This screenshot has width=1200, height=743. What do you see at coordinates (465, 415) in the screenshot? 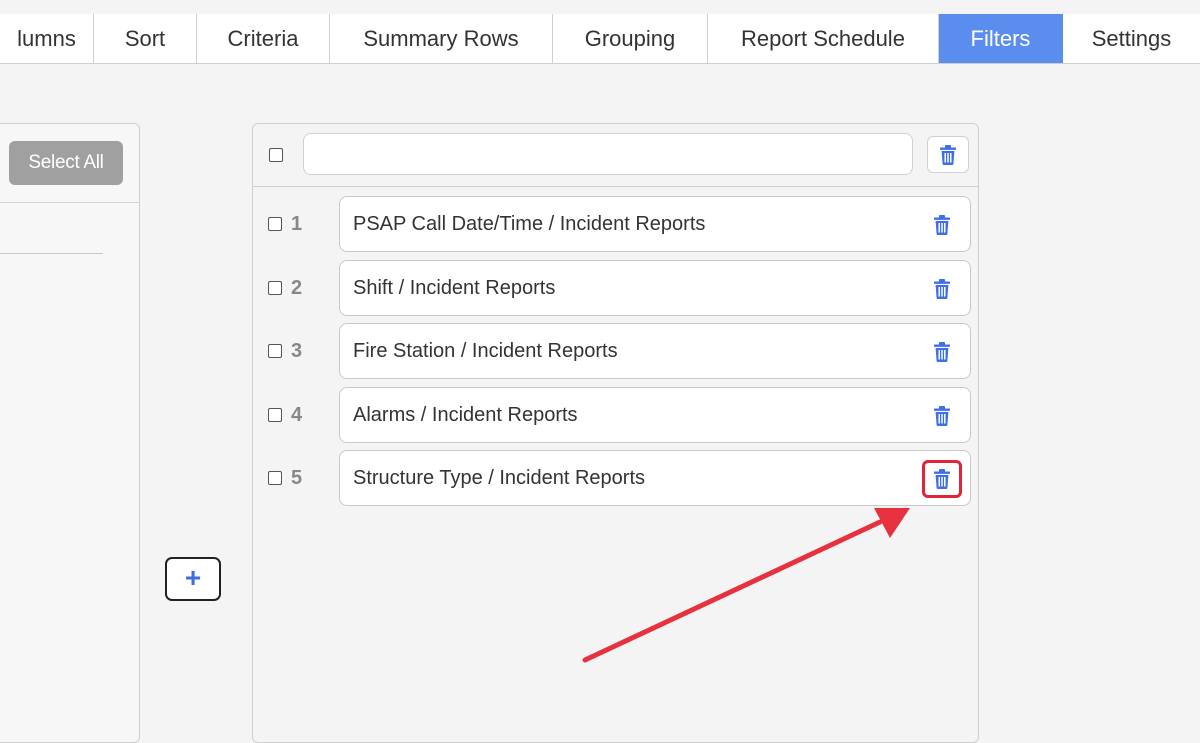
I see `filter-field-label: Alarms / Incident Reports` at bounding box center [465, 415].